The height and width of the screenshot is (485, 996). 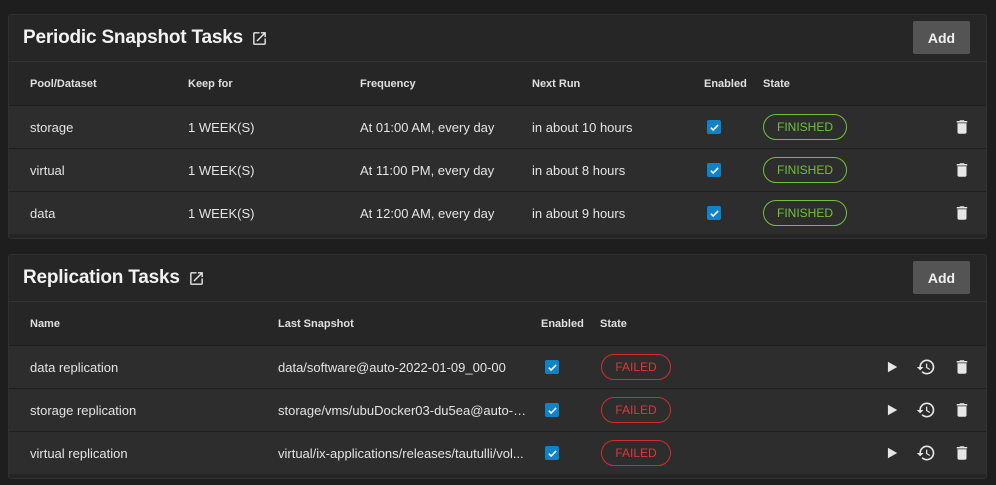 What do you see at coordinates (47, 170) in the screenshot?
I see `pool-cell: virtual` at bounding box center [47, 170].